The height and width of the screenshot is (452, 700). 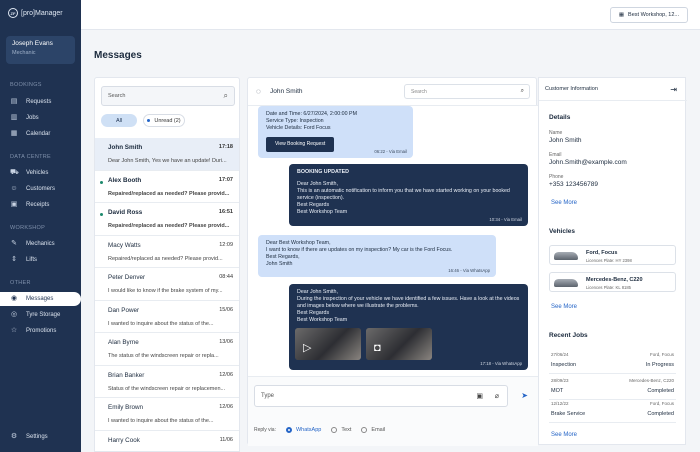 What do you see at coordinates (14, 259) in the screenshot?
I see `lift-icon: ⇕` at bounding box center [14, 259].